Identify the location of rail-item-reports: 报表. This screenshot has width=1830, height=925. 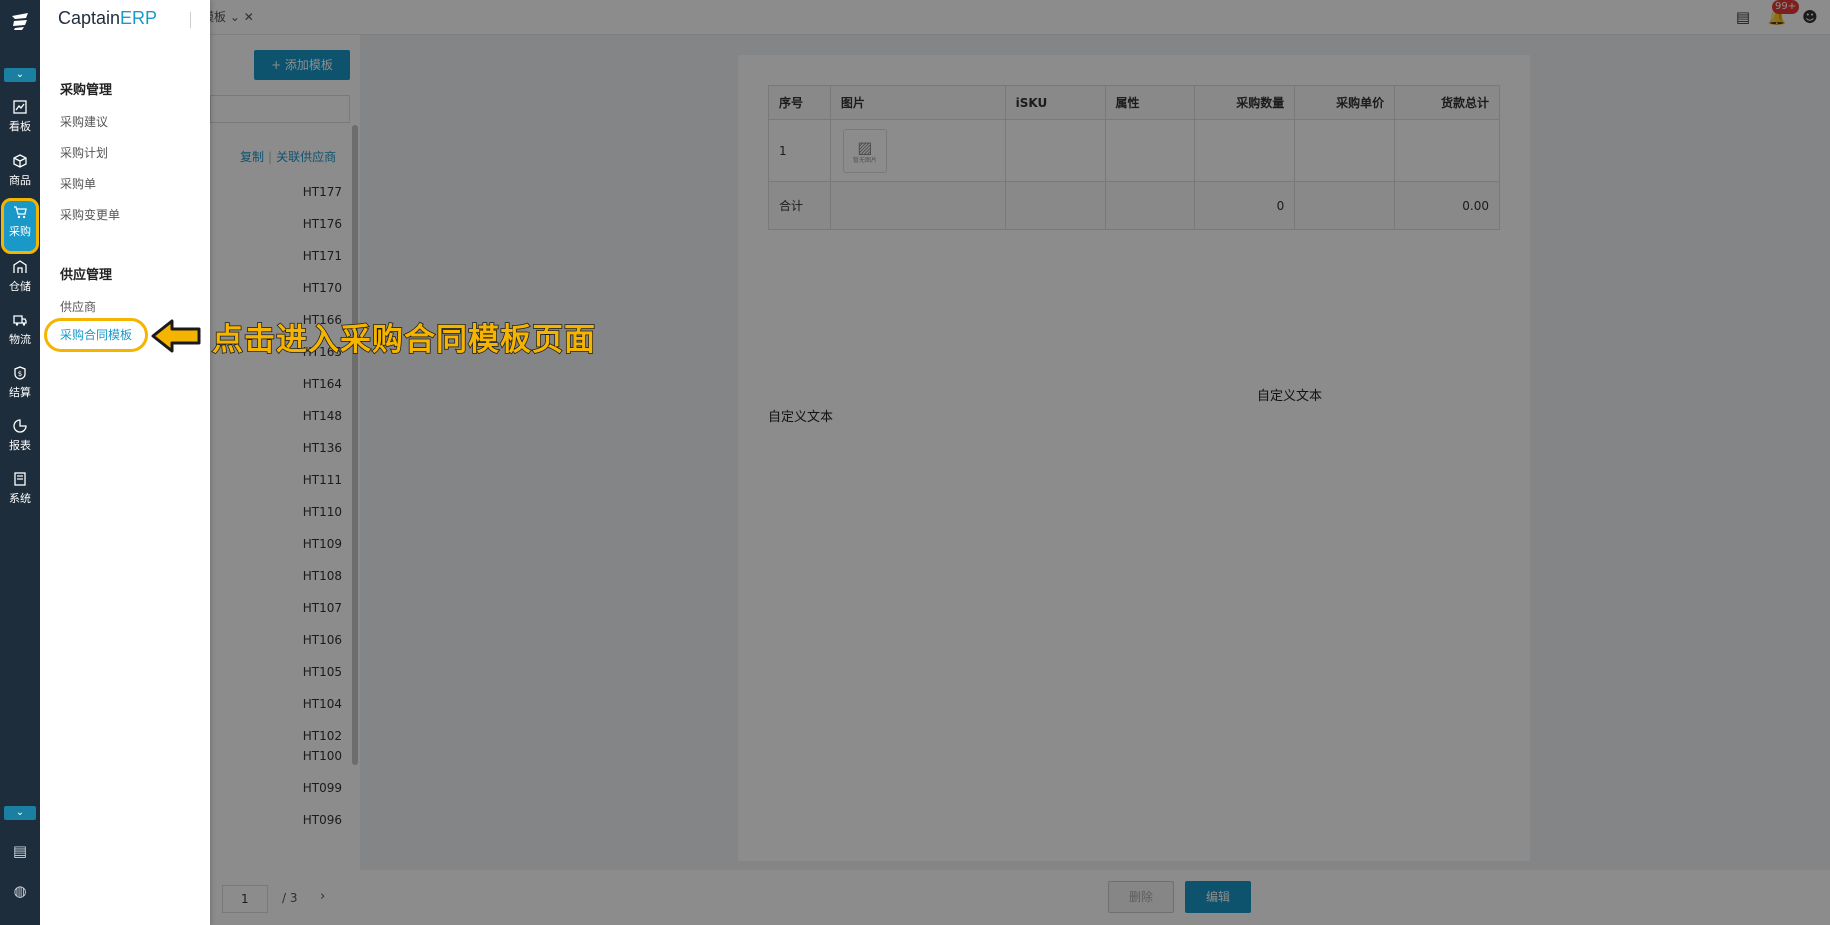
(20, 440).